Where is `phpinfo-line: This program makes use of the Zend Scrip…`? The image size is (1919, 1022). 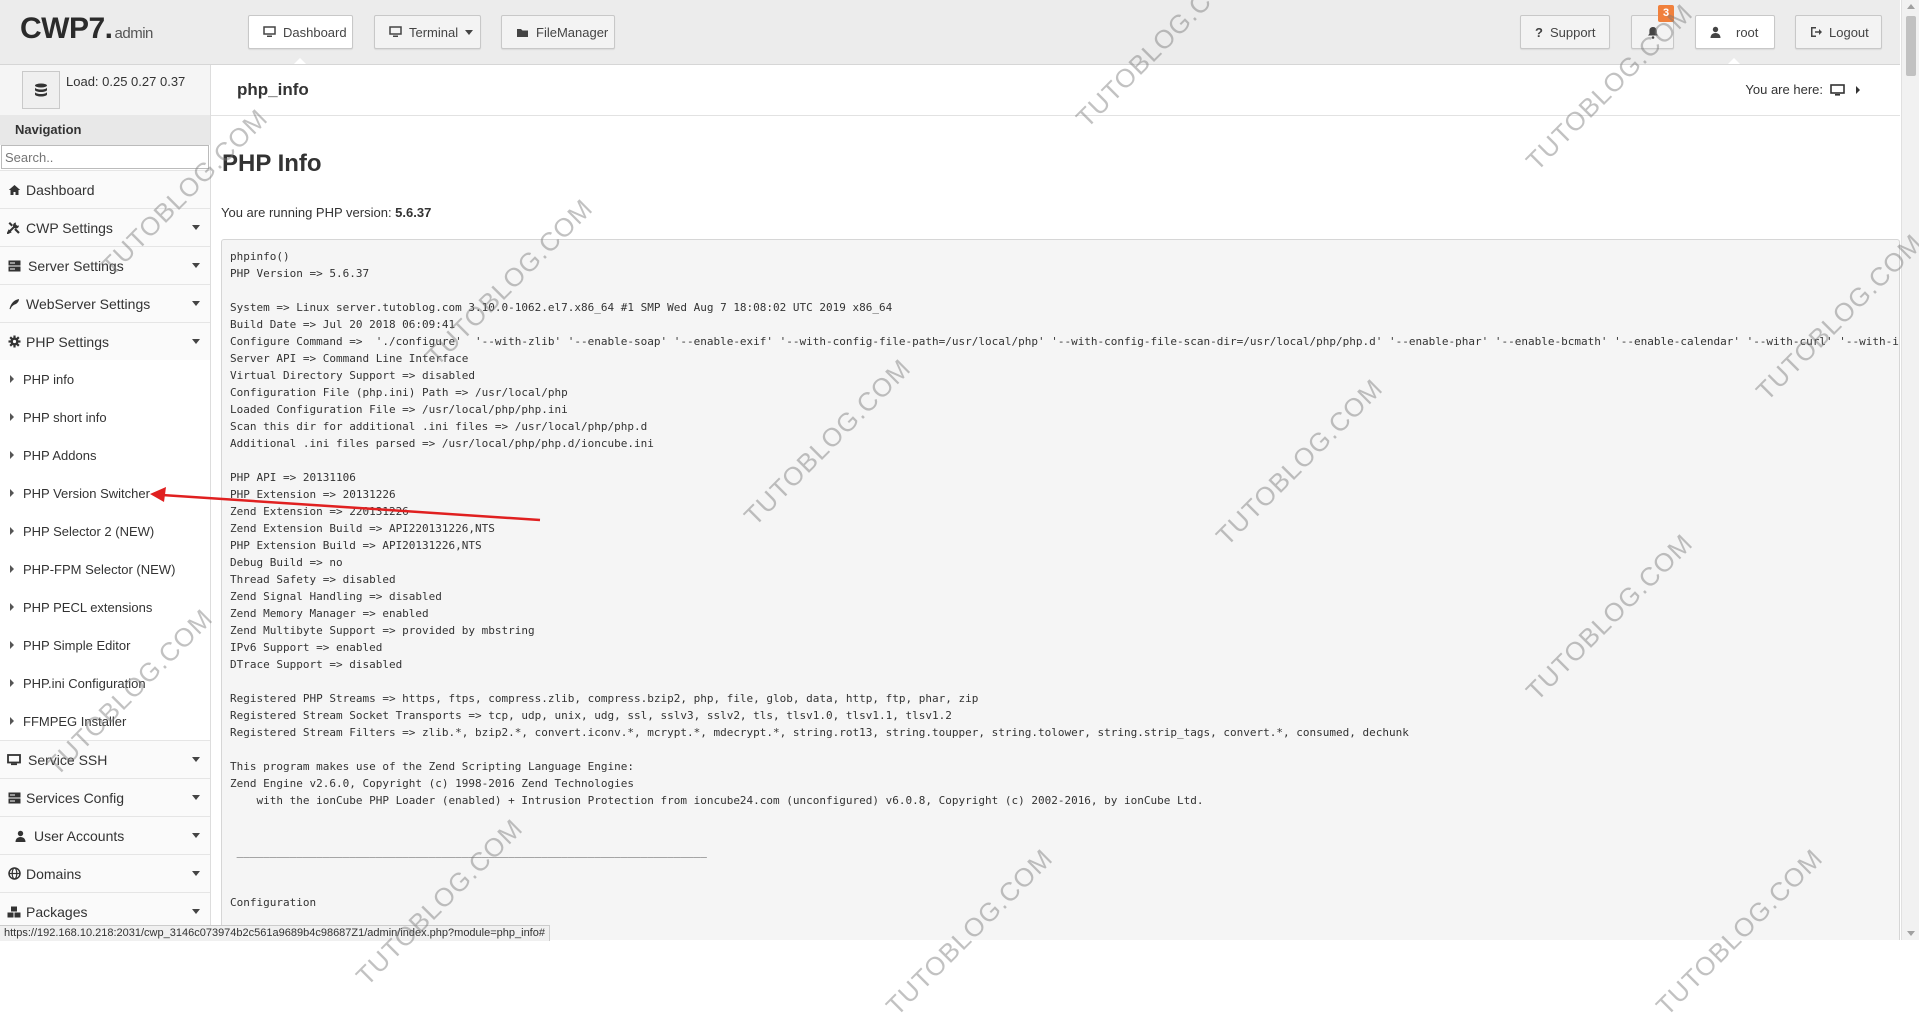 phpinfo-line: This program makes use of the Zend Scrip… is located at coordinates (432, 766).